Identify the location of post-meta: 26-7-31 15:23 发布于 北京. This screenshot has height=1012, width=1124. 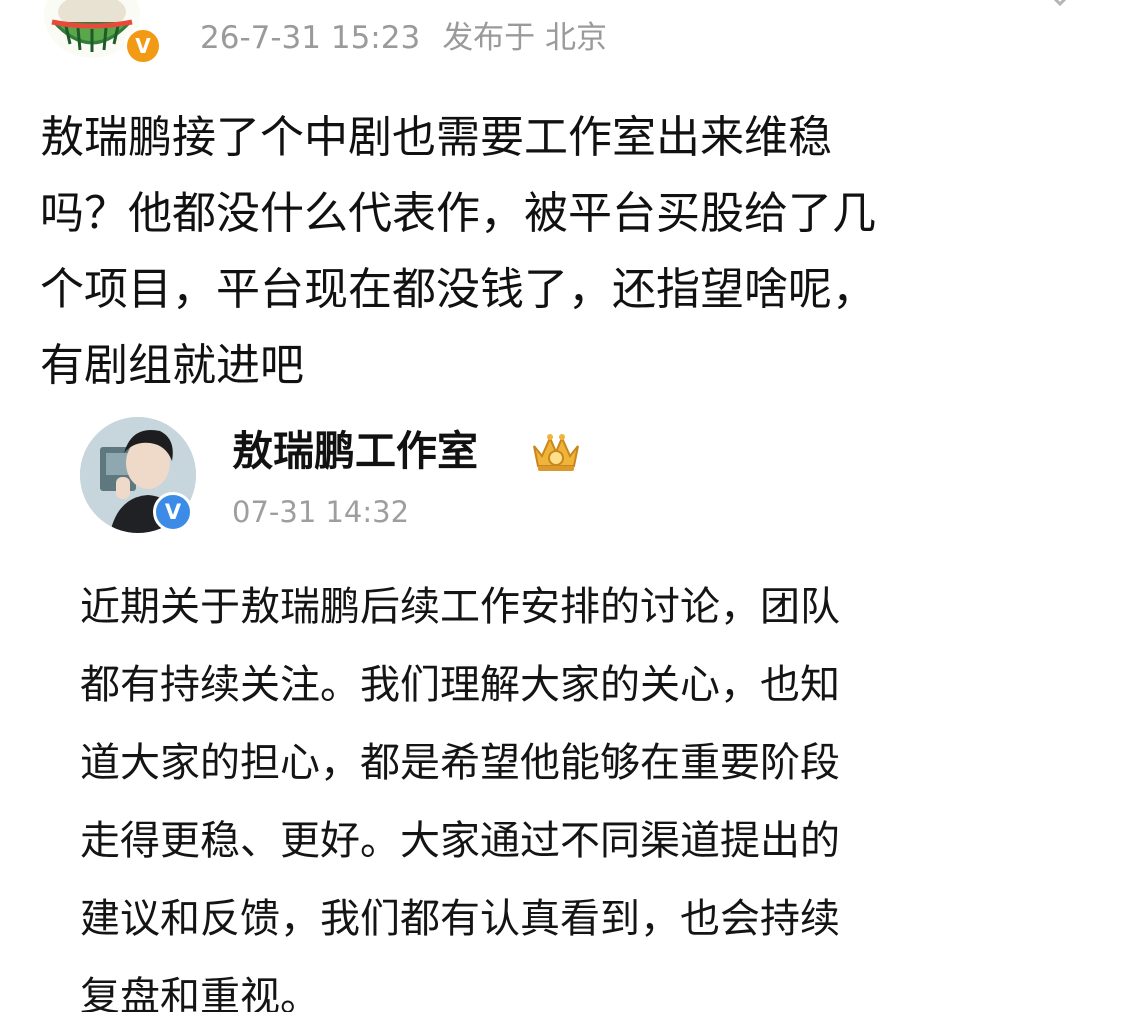
(403, 38).